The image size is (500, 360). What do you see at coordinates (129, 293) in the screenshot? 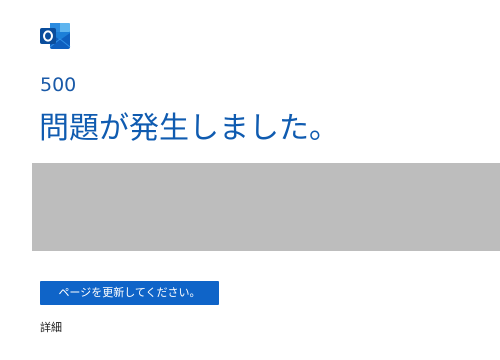
I see `refresh-page-button: ページを更新してください。` at bounding box center [129, 293].